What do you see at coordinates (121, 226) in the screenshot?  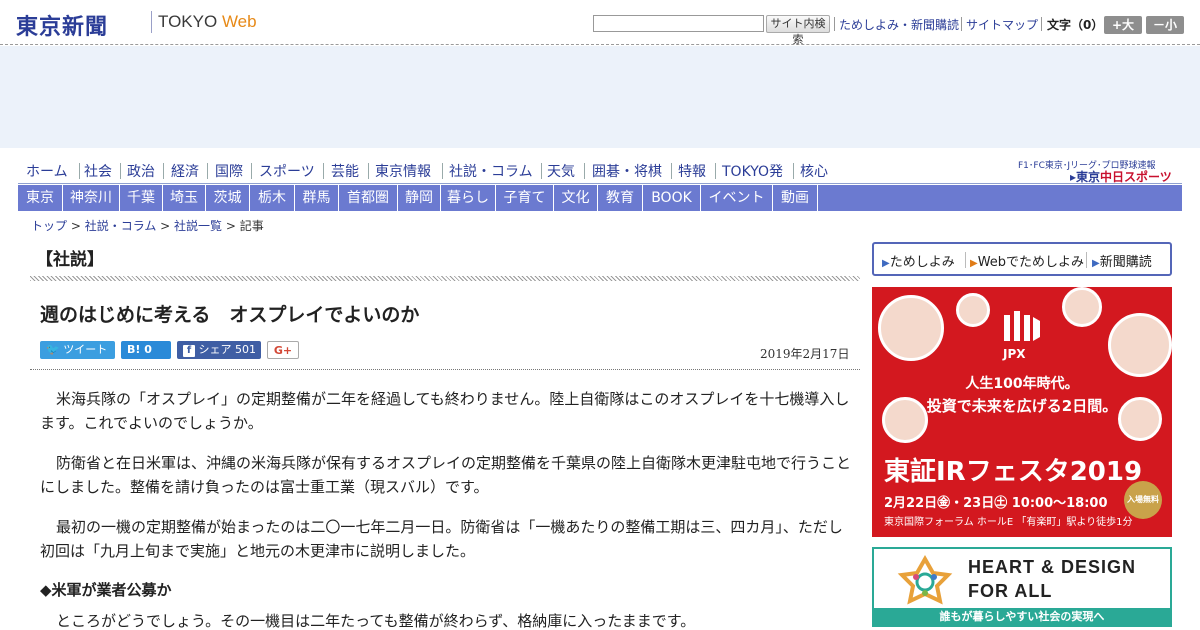 I see `breadcrumb-editorial-column: 社説・コラム` at bounding box center [121, 226].